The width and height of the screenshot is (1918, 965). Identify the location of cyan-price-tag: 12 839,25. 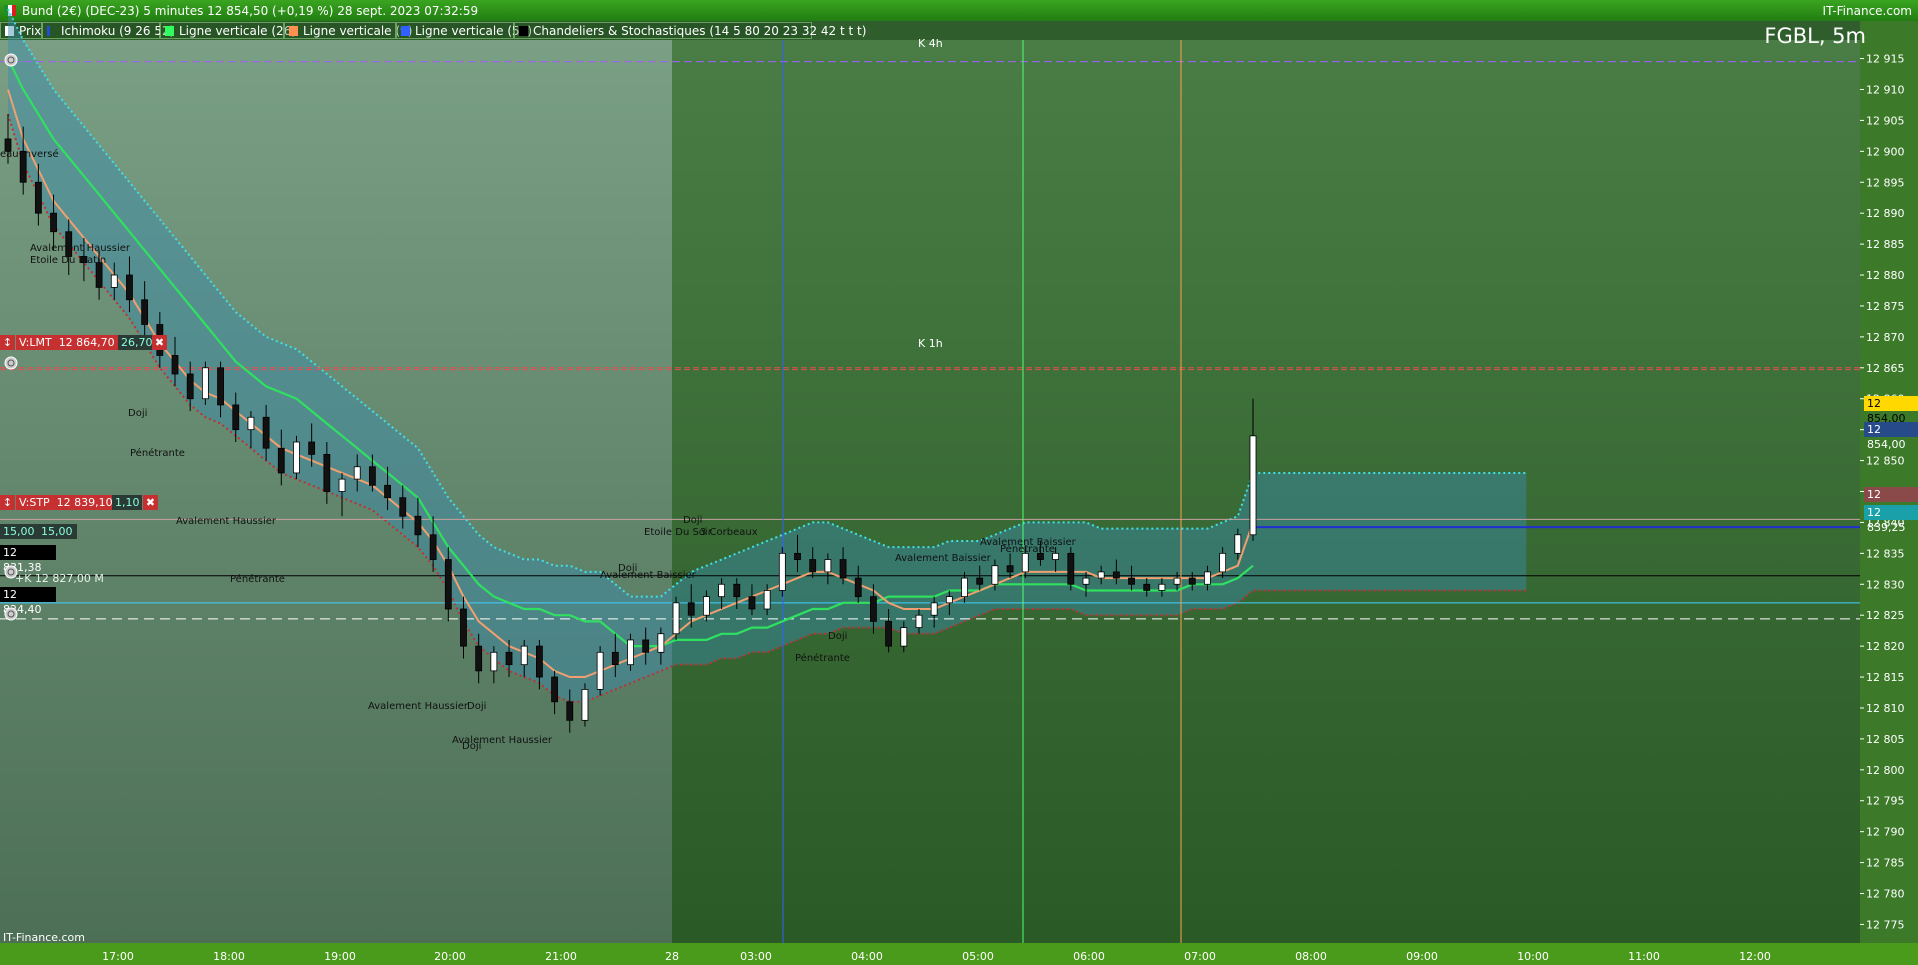
(1891, 519).